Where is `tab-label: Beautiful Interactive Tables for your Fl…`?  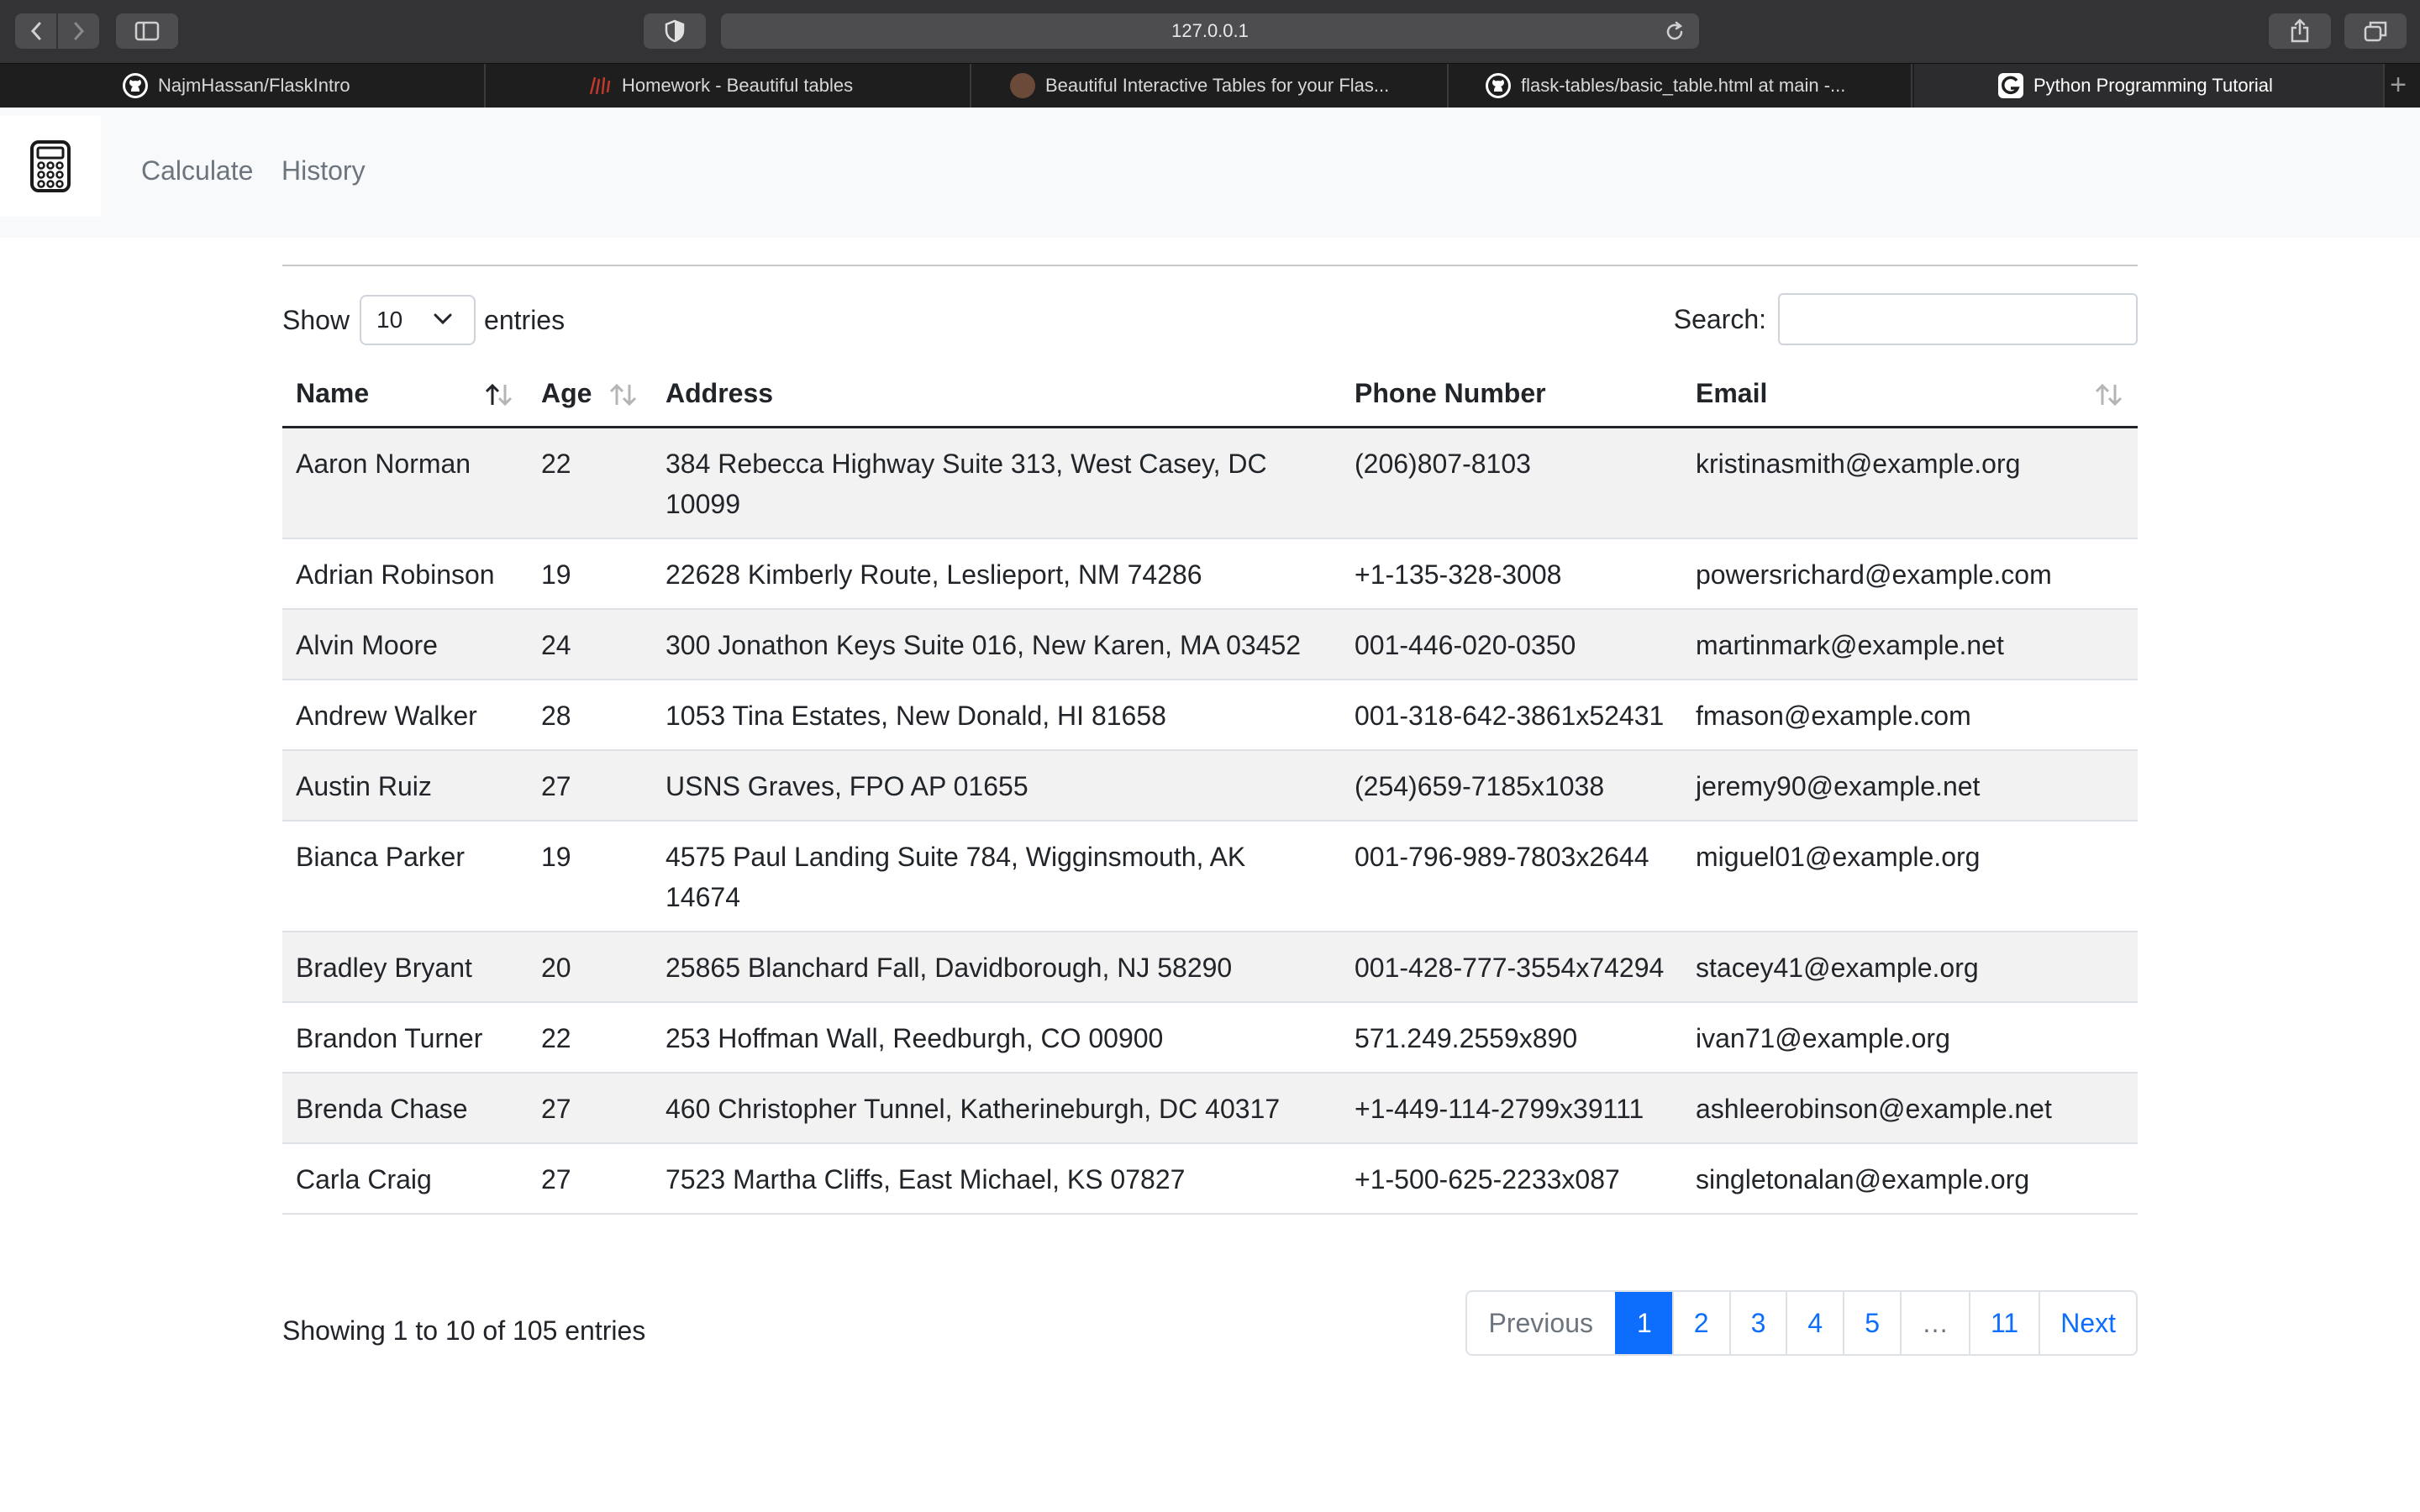
tab-label: Beautiful Interactive Tables for your Fl… is located at coordinates (1217, 85).